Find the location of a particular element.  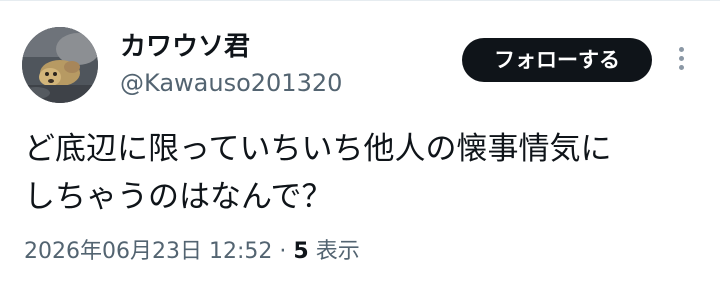

more-vertical-icon is located at coordinates (682, 59).